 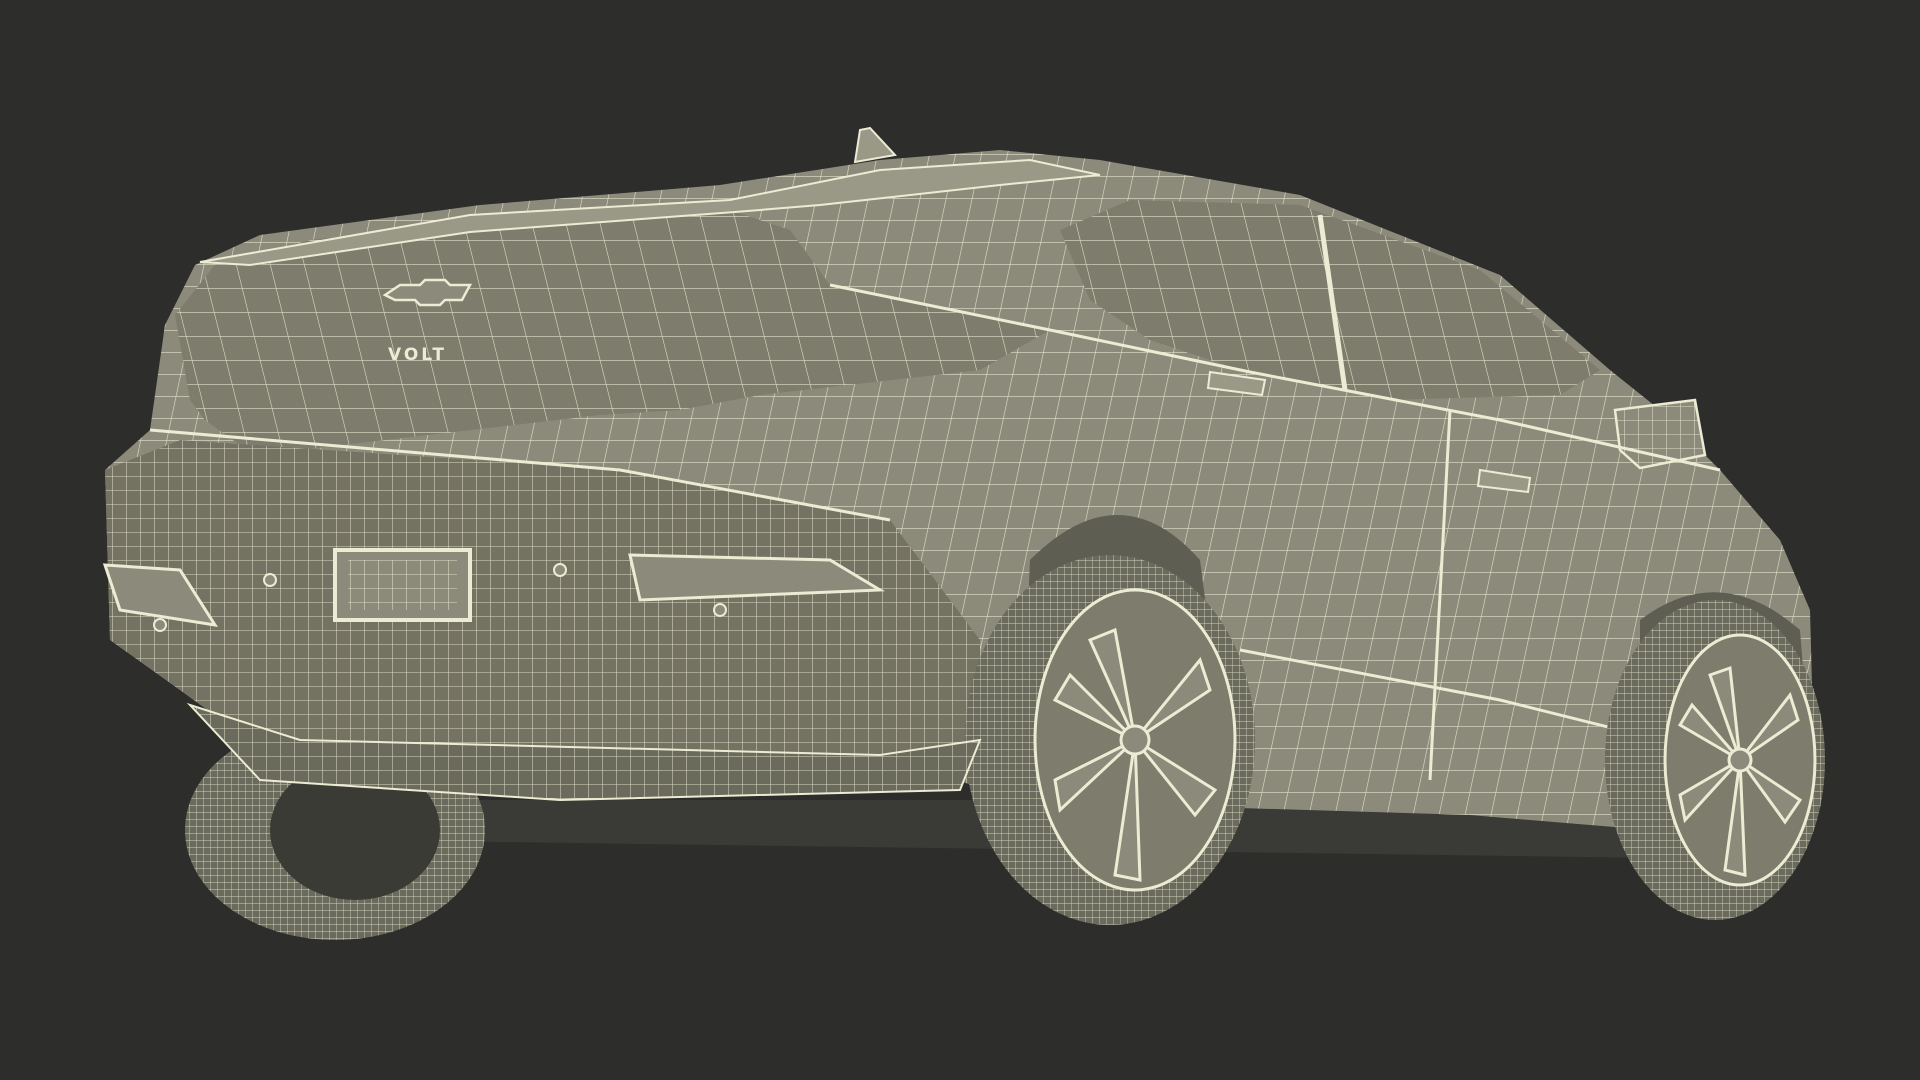 I want to click on rear-right-wheel, so click(x=1110, y=740).